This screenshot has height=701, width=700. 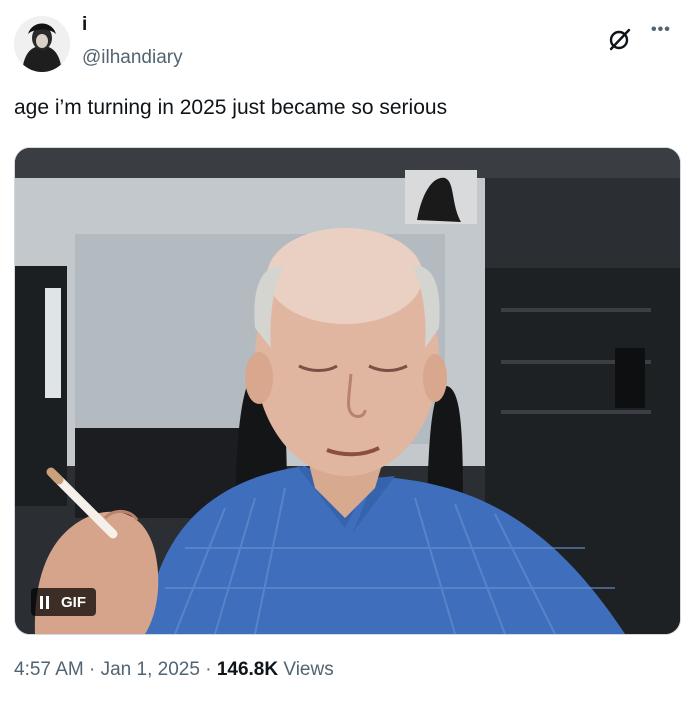 What do you see at coordinates (49, 669) in the screenshot?
I see `tweet-time: 4:57 AM` at bounding box center [49, 669].